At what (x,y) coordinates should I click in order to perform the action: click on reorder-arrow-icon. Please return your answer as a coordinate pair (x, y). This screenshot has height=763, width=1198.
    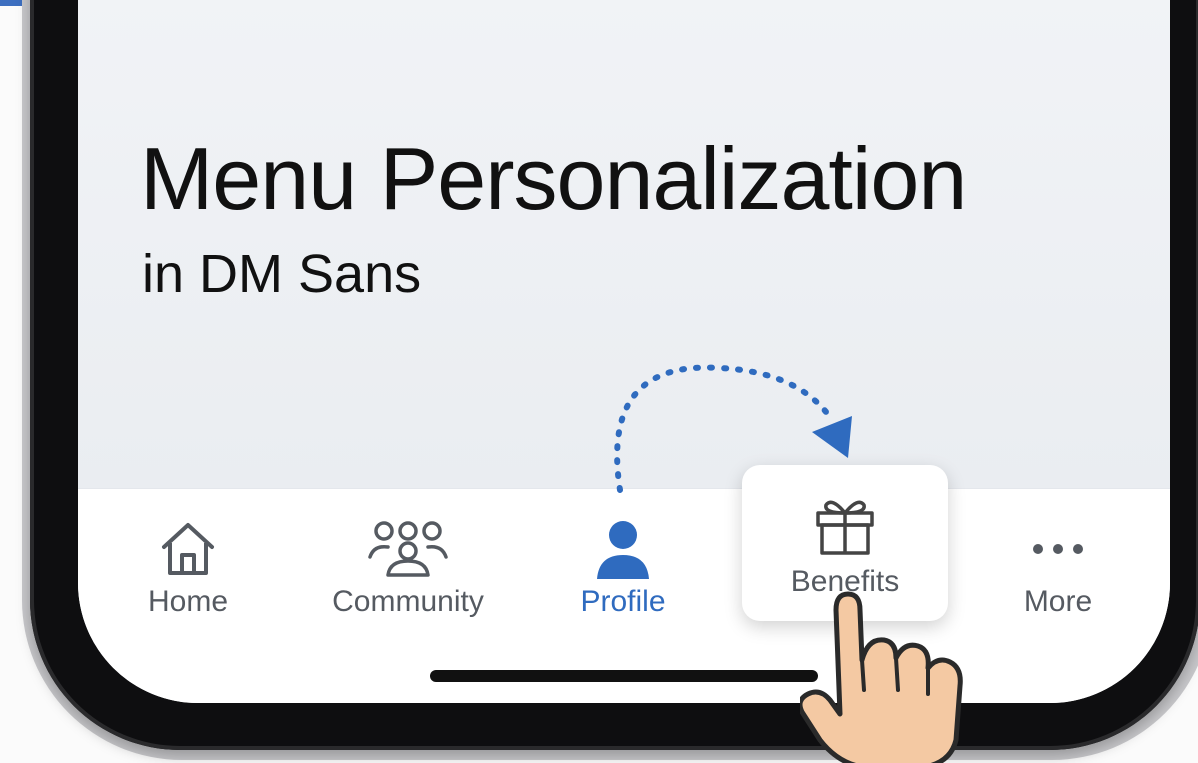
    Looking at the image, I should click on (733, 428).